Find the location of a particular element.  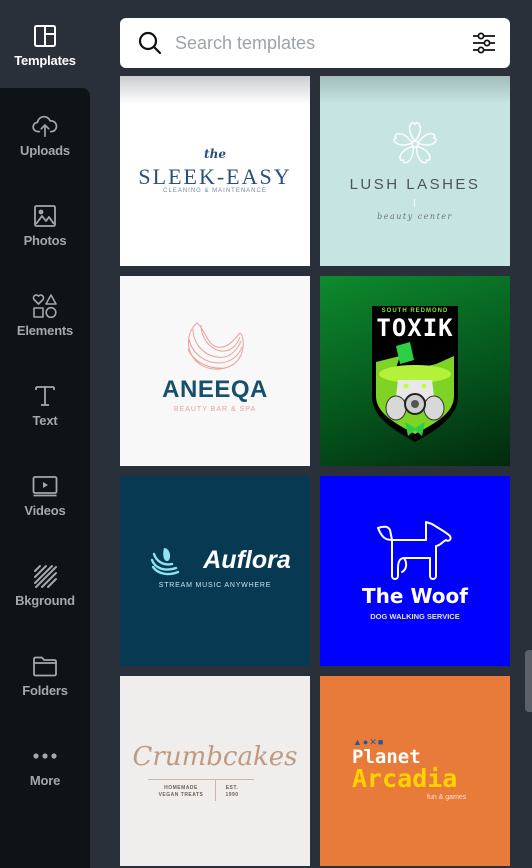

search-input is located at coordinates (315, 43).